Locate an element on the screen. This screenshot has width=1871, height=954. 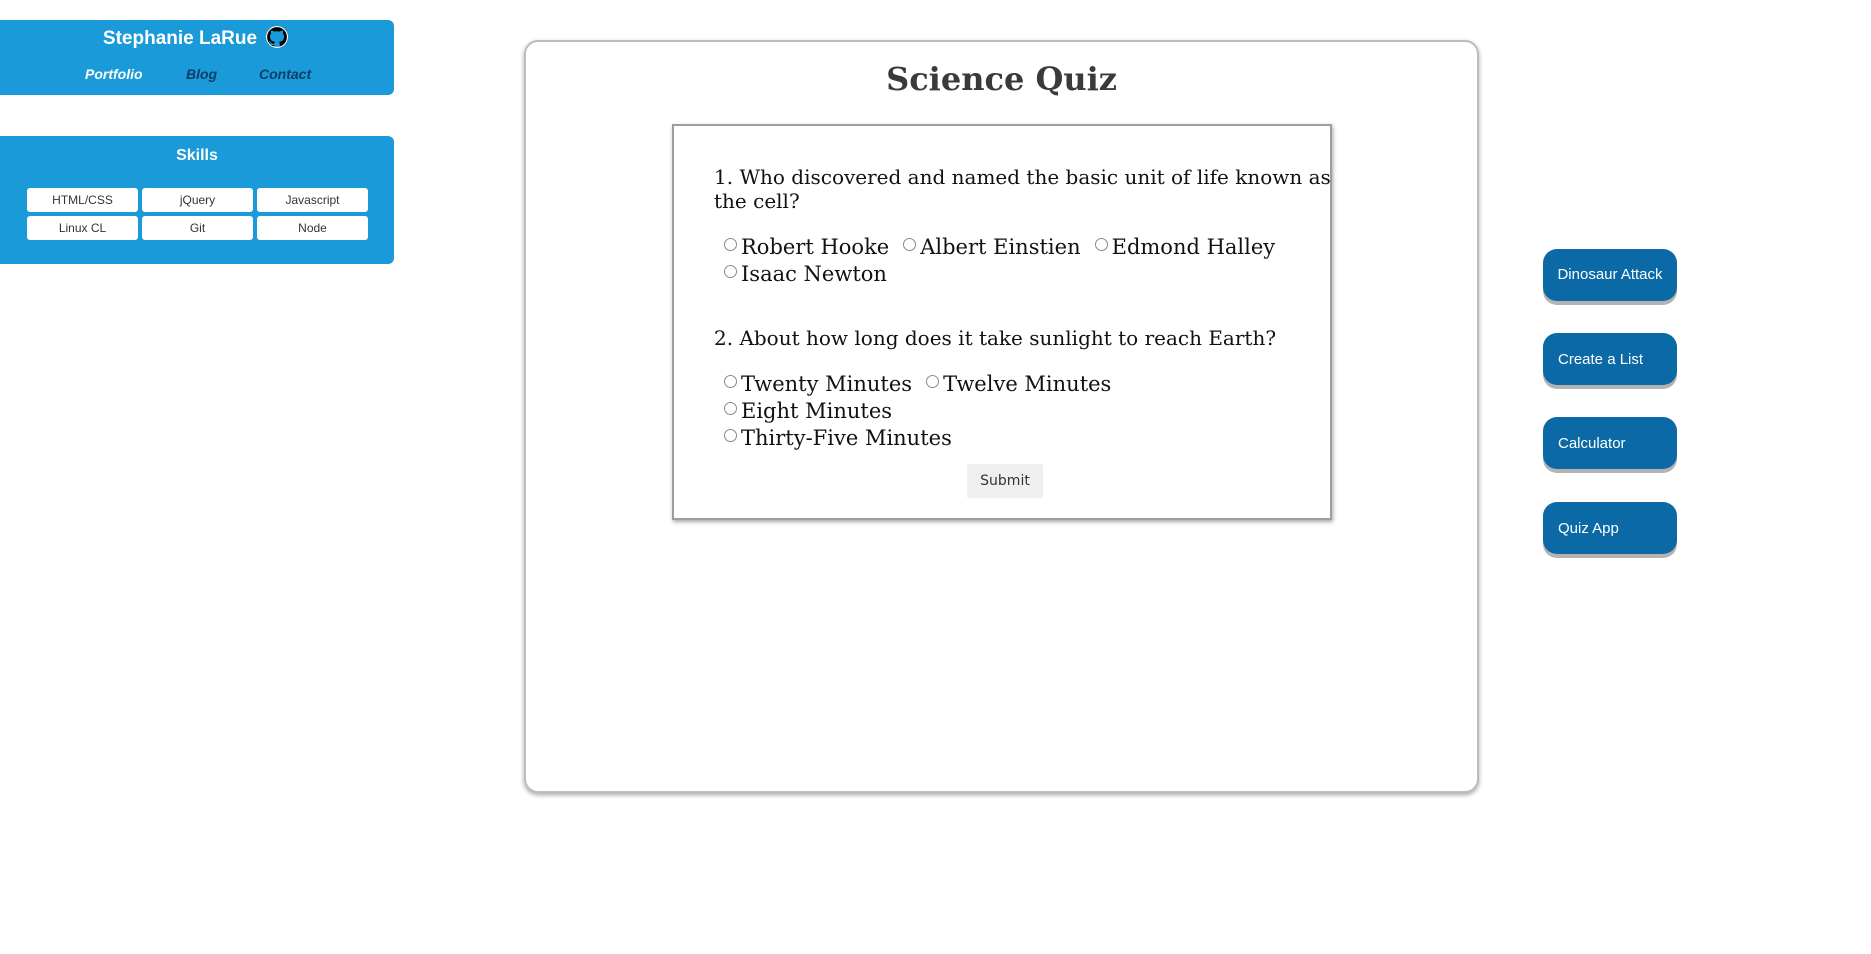
skill-badge: Git is located at coordinates (197, 228).